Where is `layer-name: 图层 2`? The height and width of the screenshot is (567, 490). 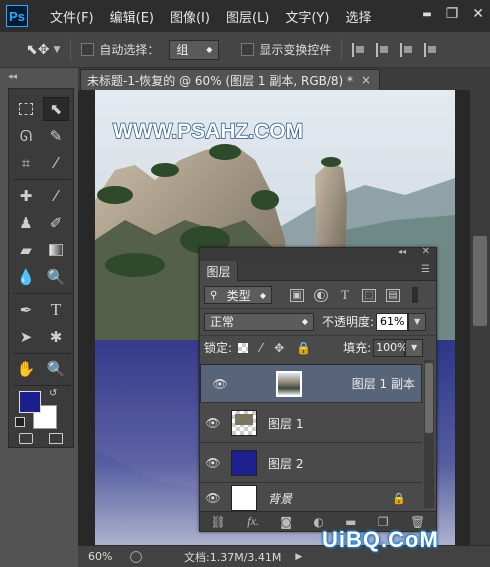 layer-name: 图层 2 is located at coordinates (285, 463).